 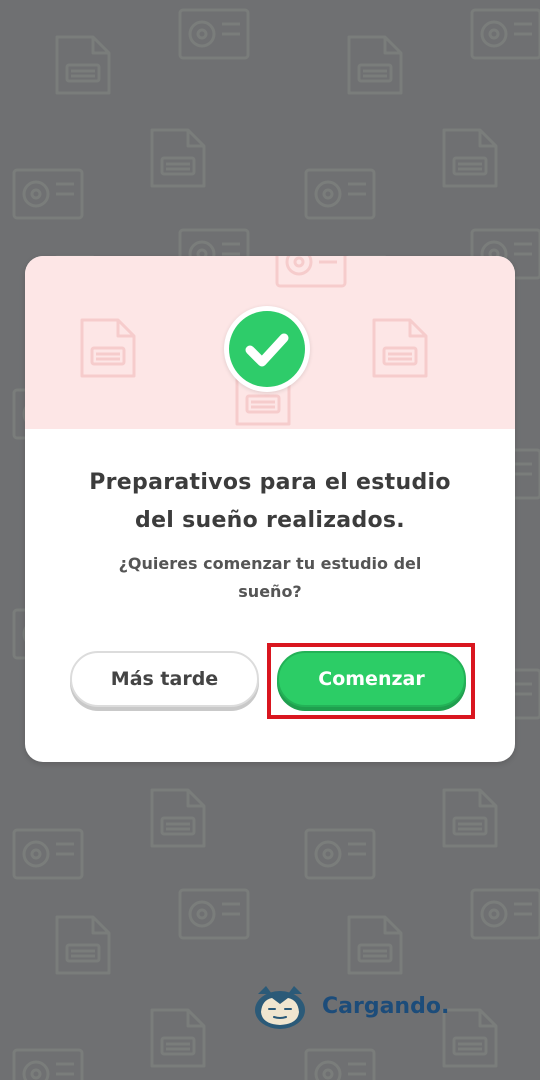 I want to click on dialog-title-line-2: del sueño realizados., so click(x=270, y=520).